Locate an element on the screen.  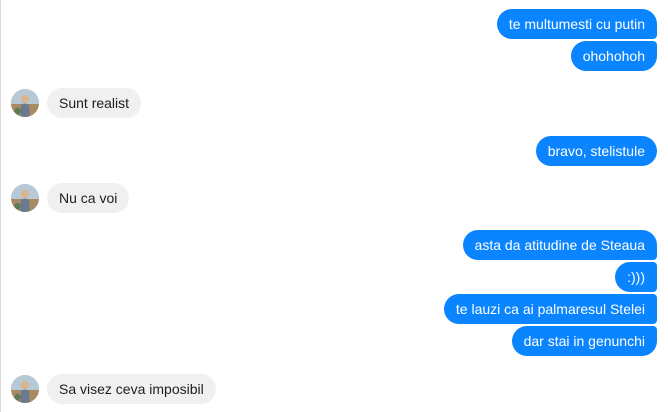
incoming-message: Sa visez ceva imposibil is located at coordinates (131, 389).